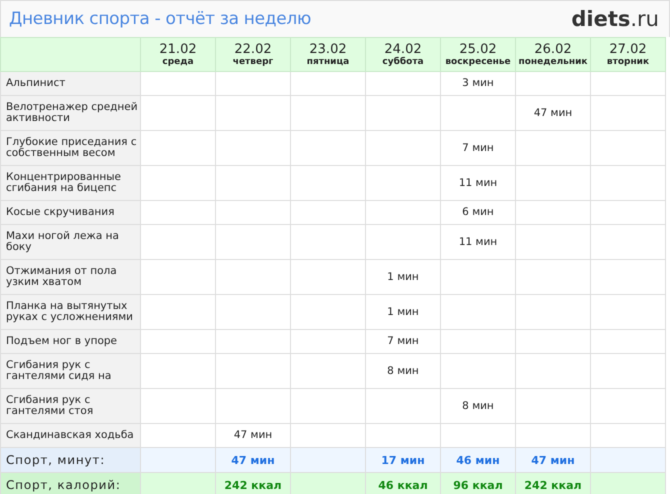 This screenshot has height=494, width=670. Describe the element at coordinates (160, 19) in the screenshot. I see `page-title: Дневник спорта - отчёт за неделю` at that location.